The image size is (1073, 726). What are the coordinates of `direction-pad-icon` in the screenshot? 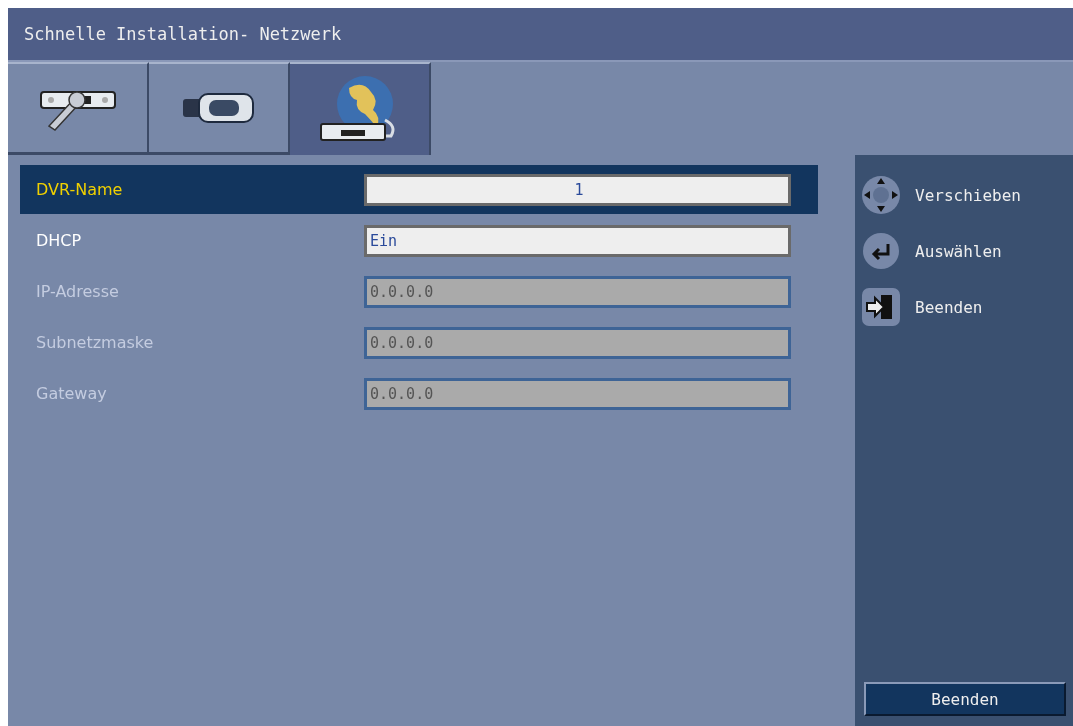 It's located at (881, 195).